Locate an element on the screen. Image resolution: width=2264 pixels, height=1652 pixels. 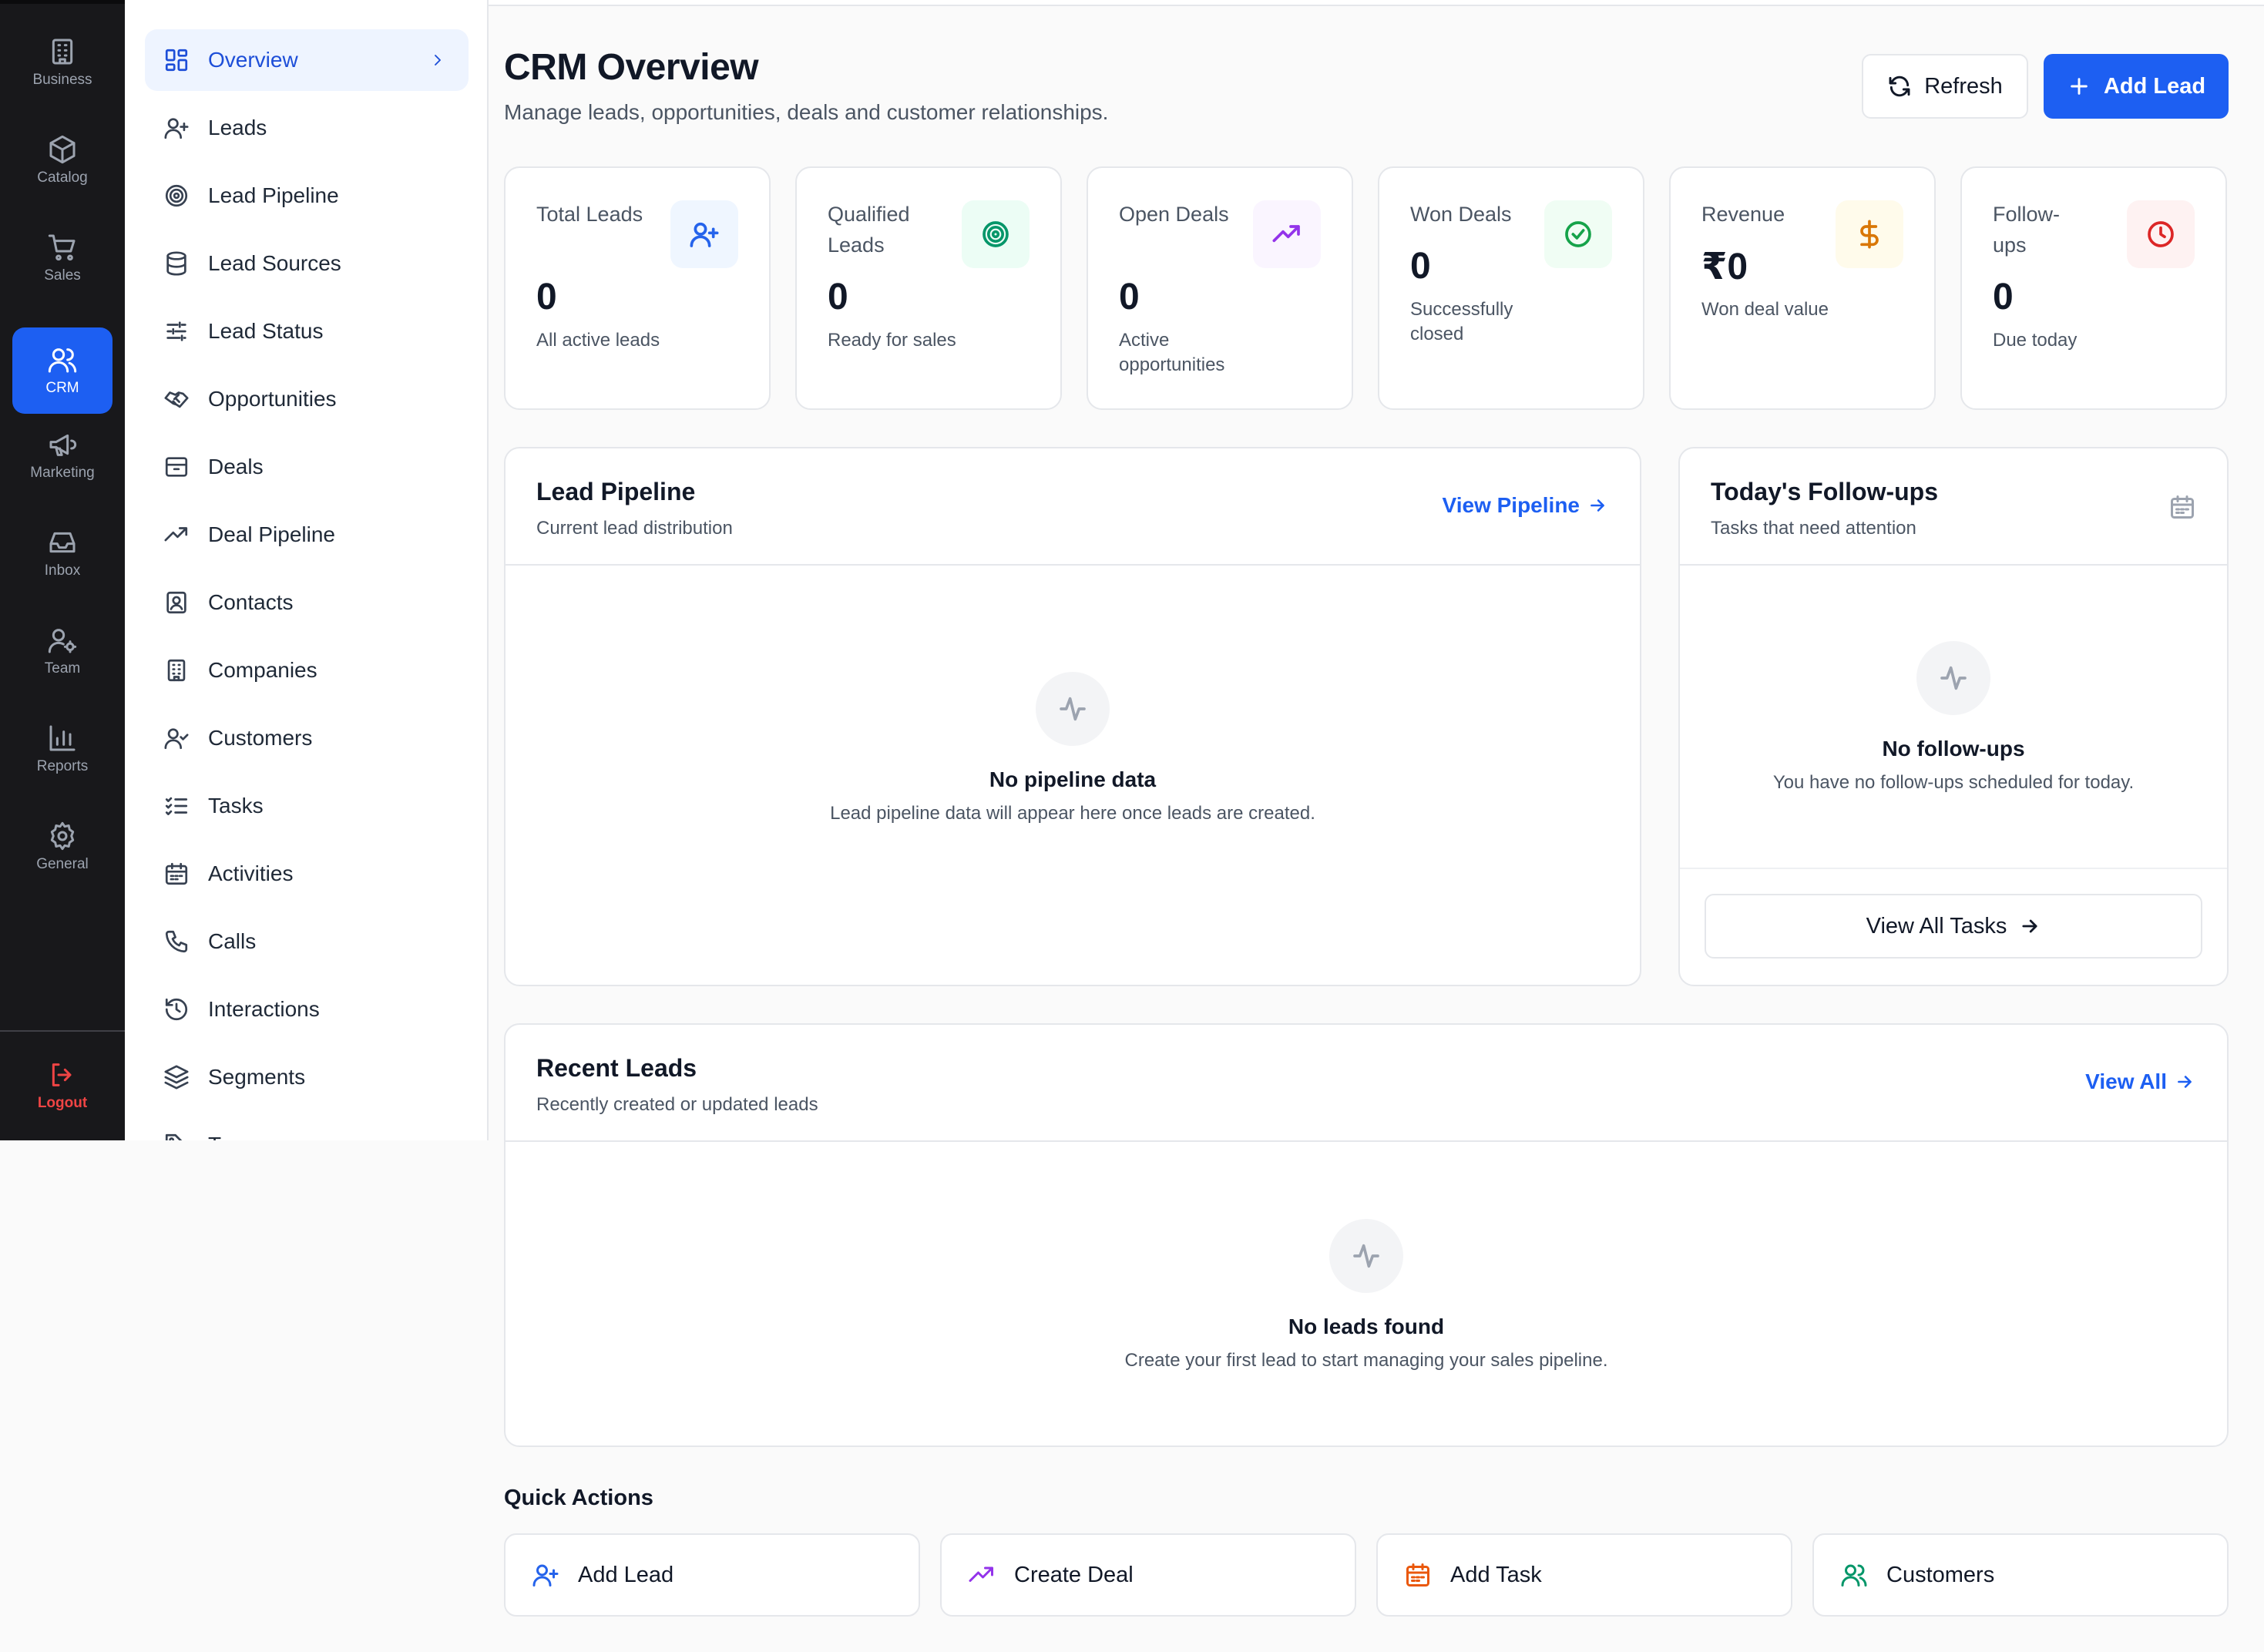
stat-label: Won Deals is located at coordinates (1461, 214).